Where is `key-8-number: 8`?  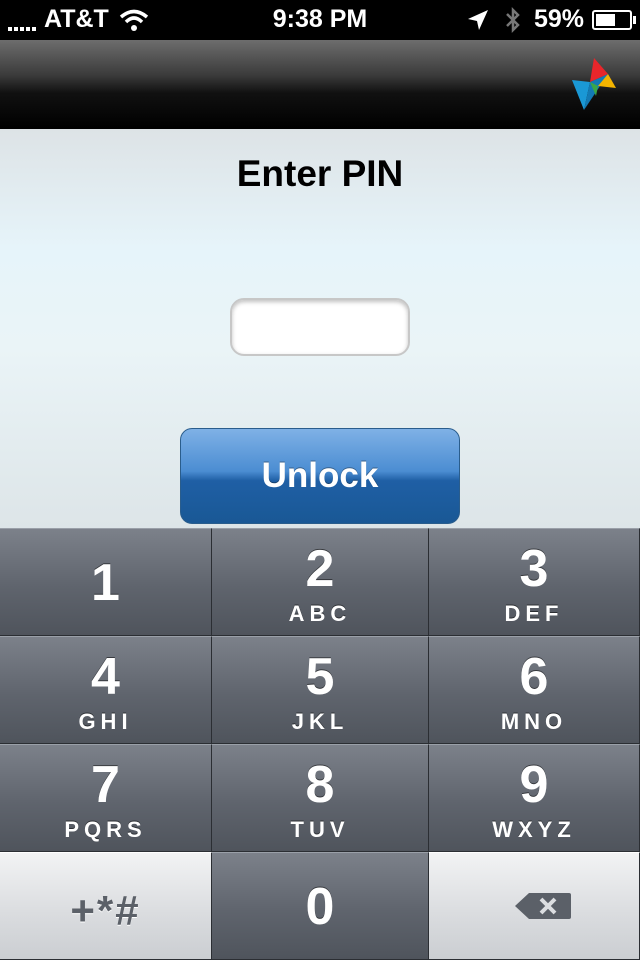 key-8-number: 8 is located at coordinates (320, 785).